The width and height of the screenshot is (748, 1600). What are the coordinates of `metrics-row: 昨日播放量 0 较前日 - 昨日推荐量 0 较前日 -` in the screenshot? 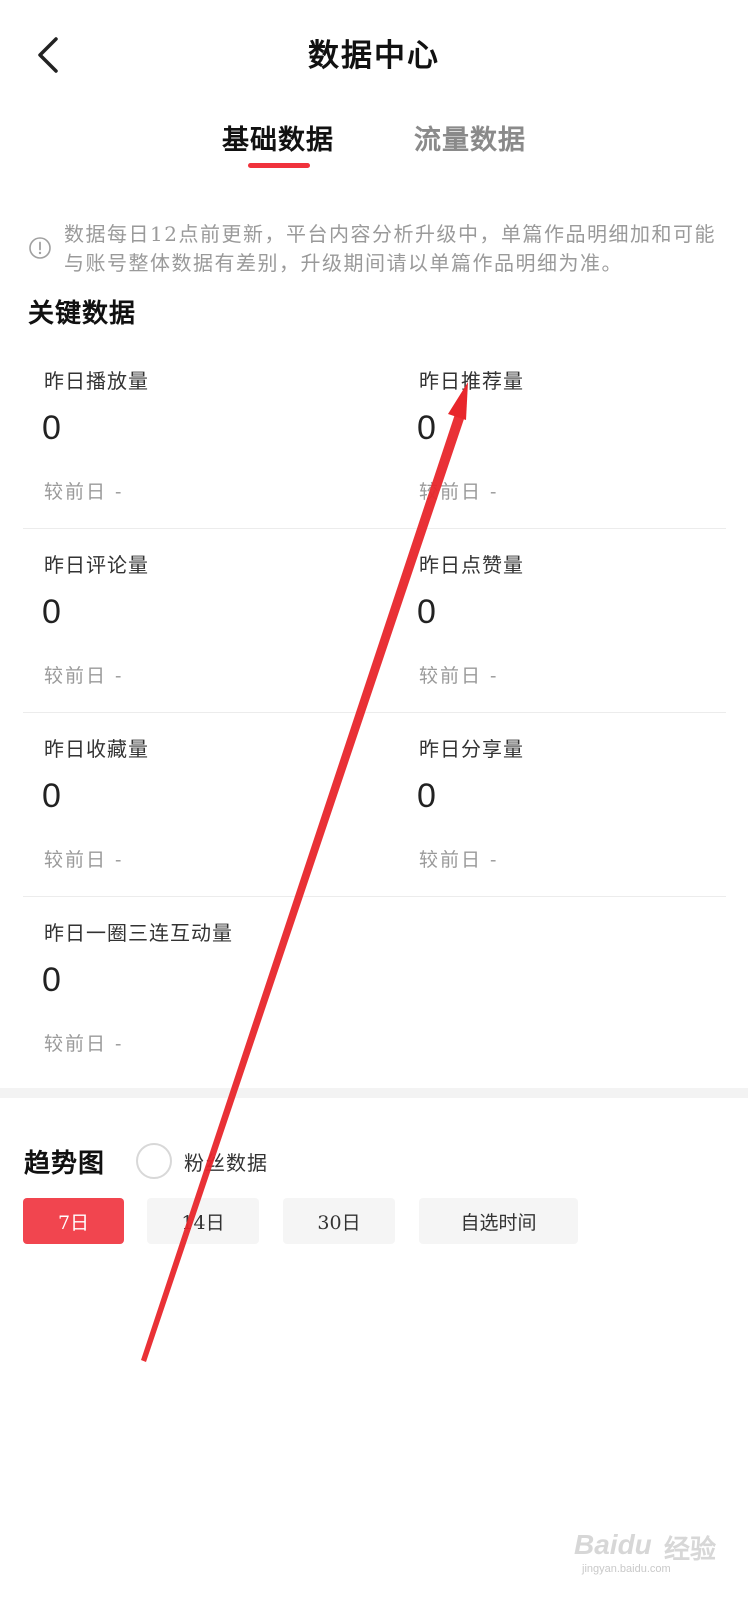 It's located at (374, 437).